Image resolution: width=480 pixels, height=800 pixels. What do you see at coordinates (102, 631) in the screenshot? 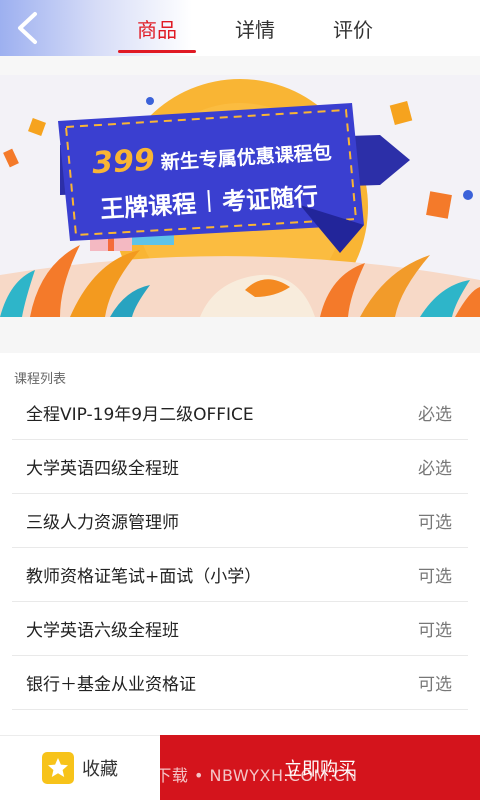
I see `course-name: 大学英语六级全程班` at bounding box center [102, 631].